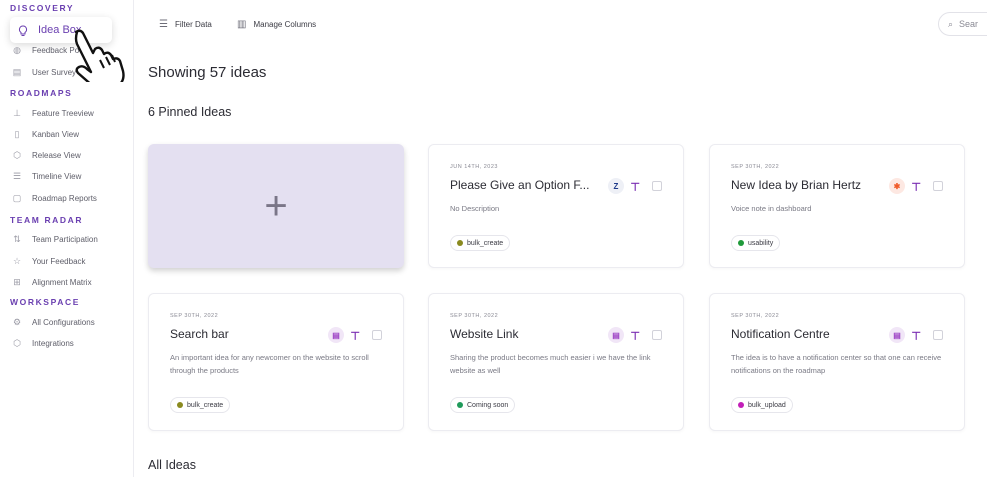 This screenshot has height=477, width=987. Describe the element at coordinates (17, 322) in the screenshot. I see `settings-icon: ⚙` at that location.